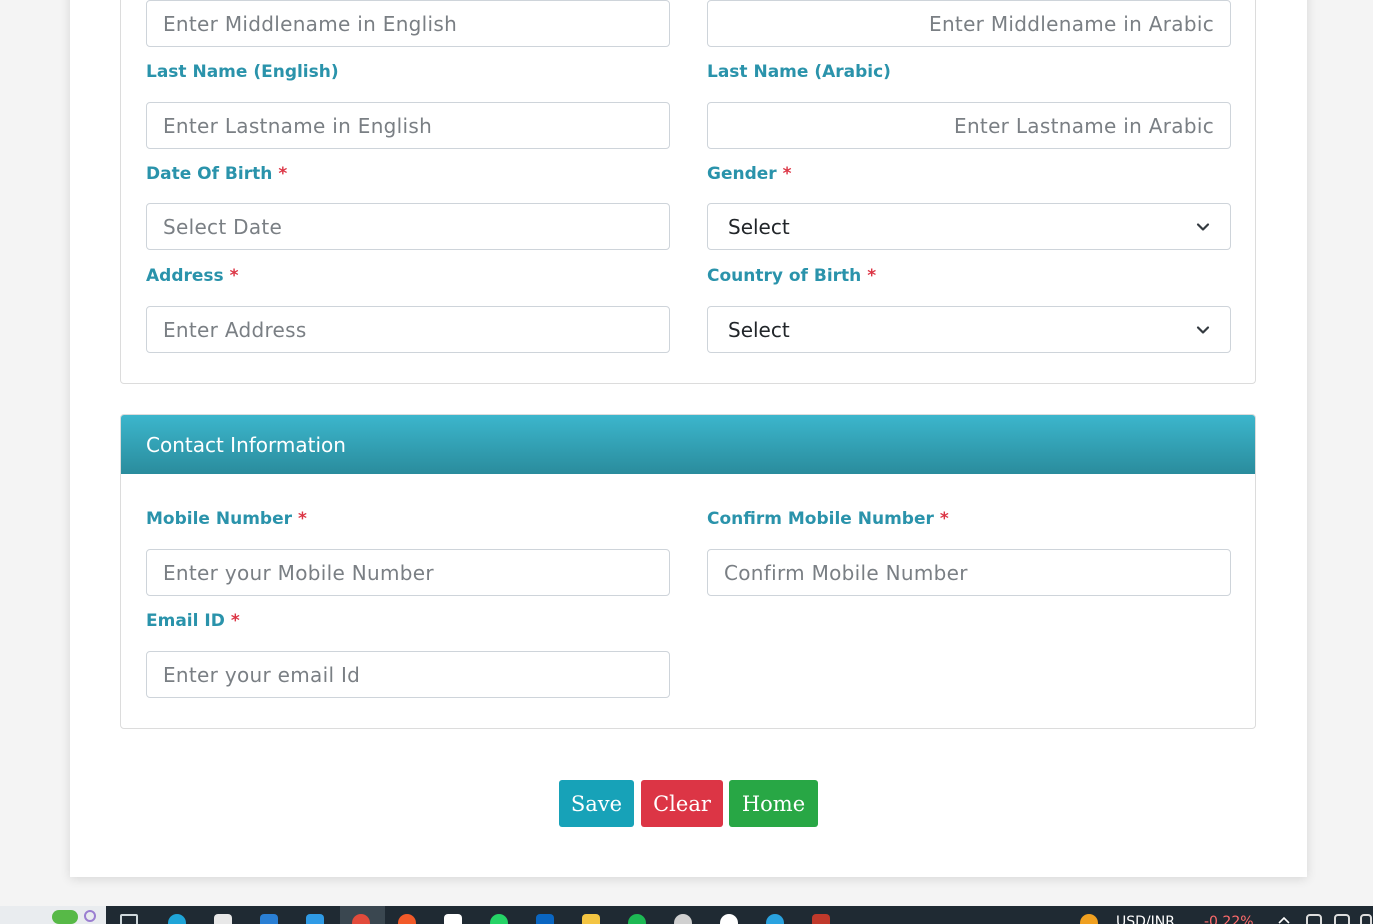  I want to click on mobile-number-input, so click(408, 572).